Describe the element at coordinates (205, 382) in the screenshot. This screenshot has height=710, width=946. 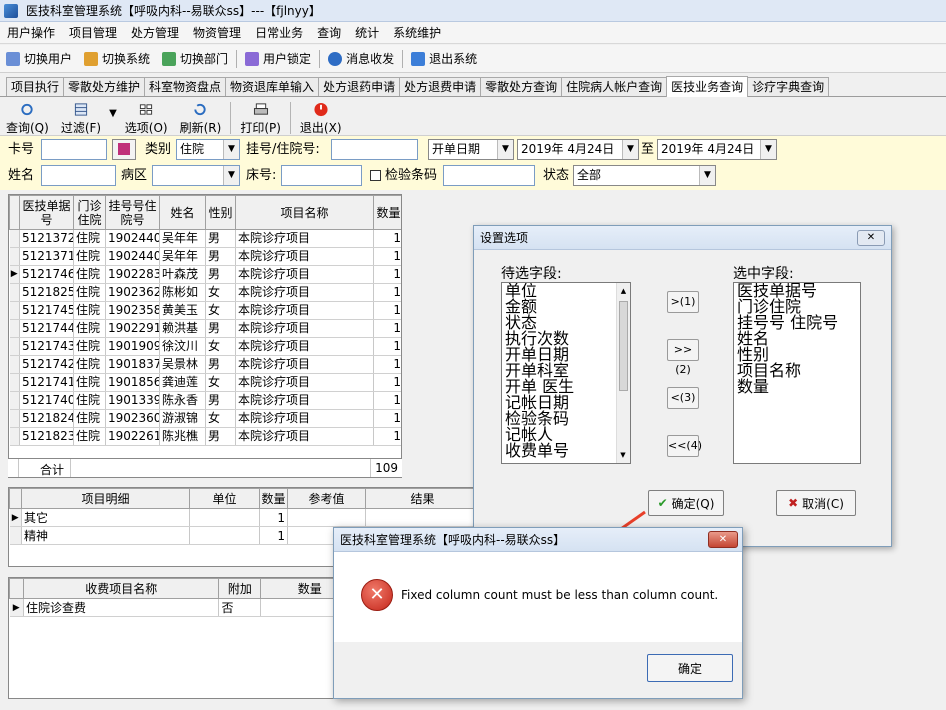
I see `table-row: 5121741 住院 1901856 龚迪莲女本院诊疗项目 1` at that location.